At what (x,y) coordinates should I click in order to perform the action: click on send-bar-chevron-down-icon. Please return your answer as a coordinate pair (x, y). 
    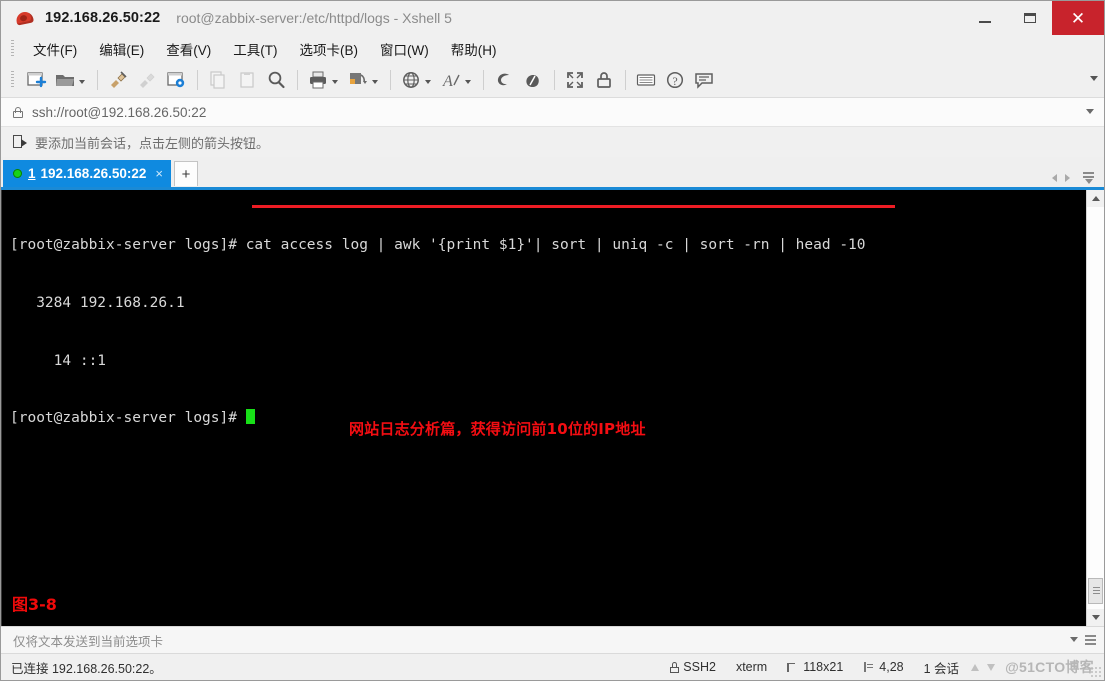
    Looking at the image, I should click on (1074, 639).